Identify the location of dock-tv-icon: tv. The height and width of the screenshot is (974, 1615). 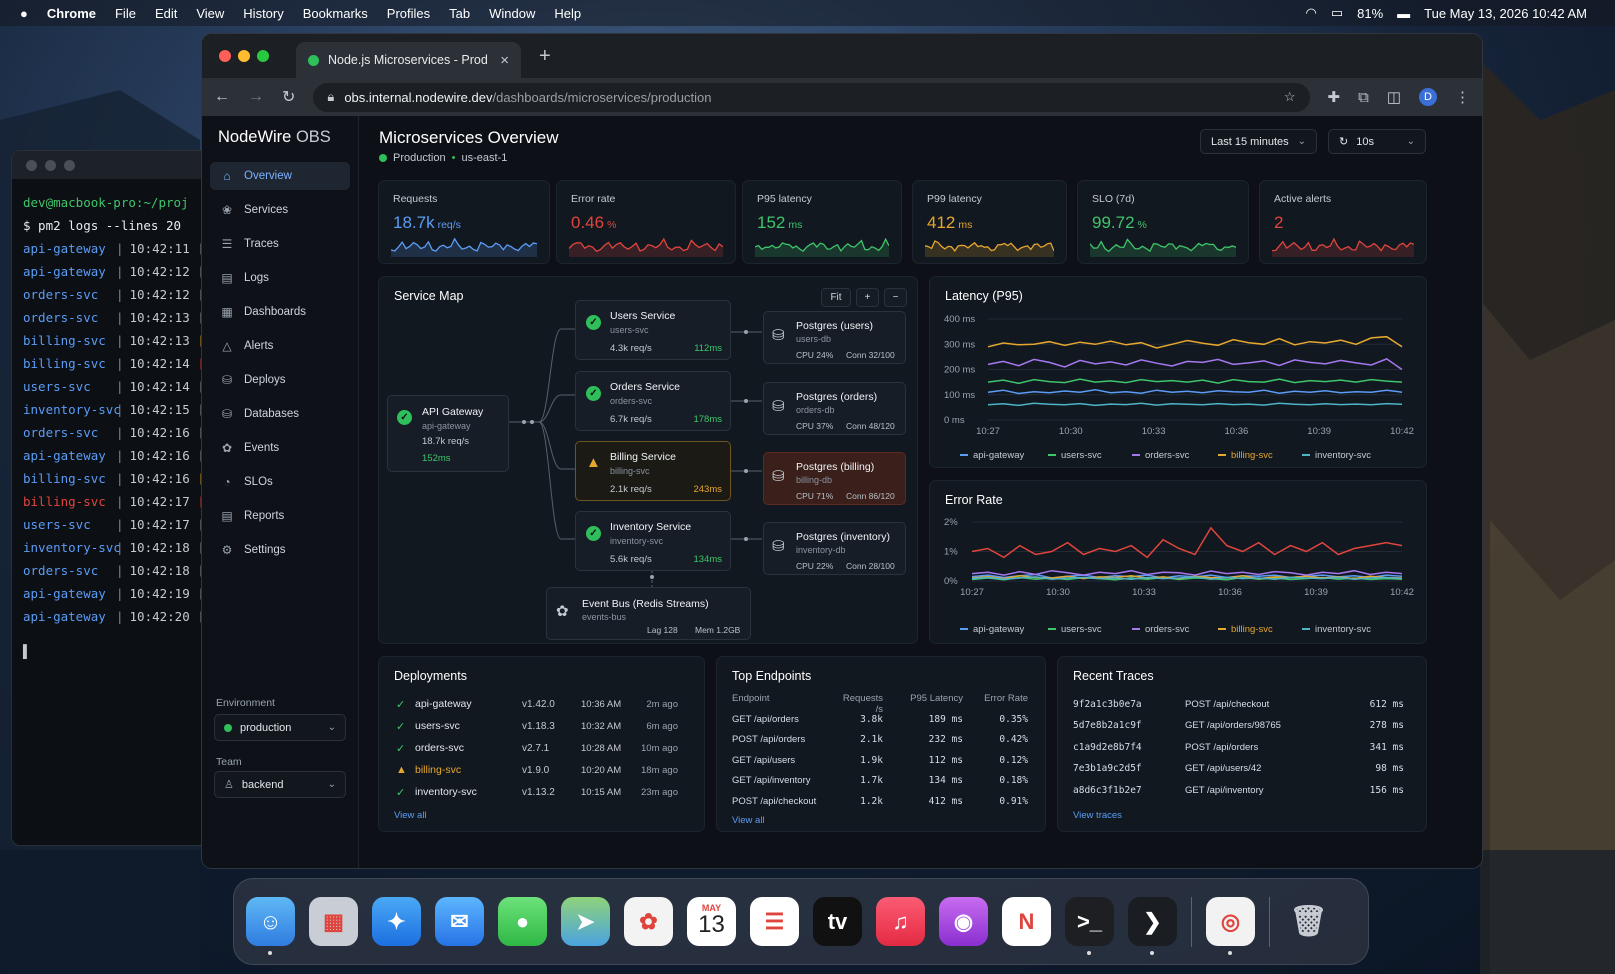
(837, 921).